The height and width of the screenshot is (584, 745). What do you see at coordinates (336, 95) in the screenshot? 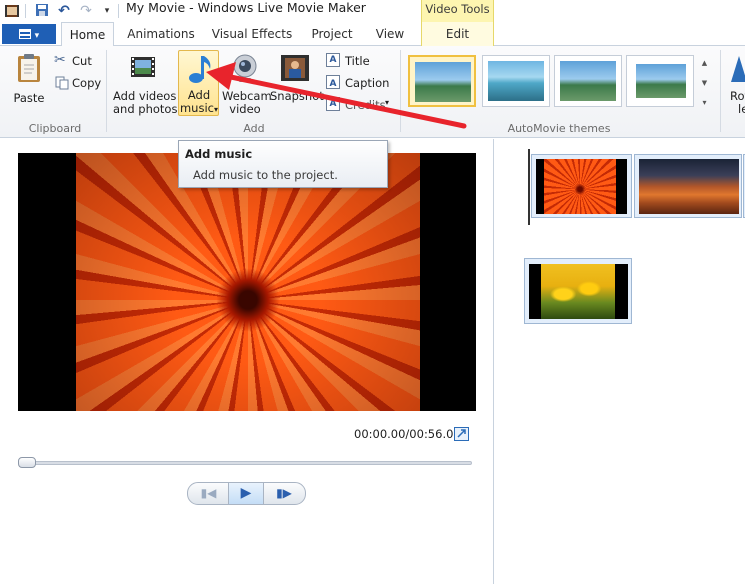
I see `annotation-arrow` at bounding box center [336, 95].